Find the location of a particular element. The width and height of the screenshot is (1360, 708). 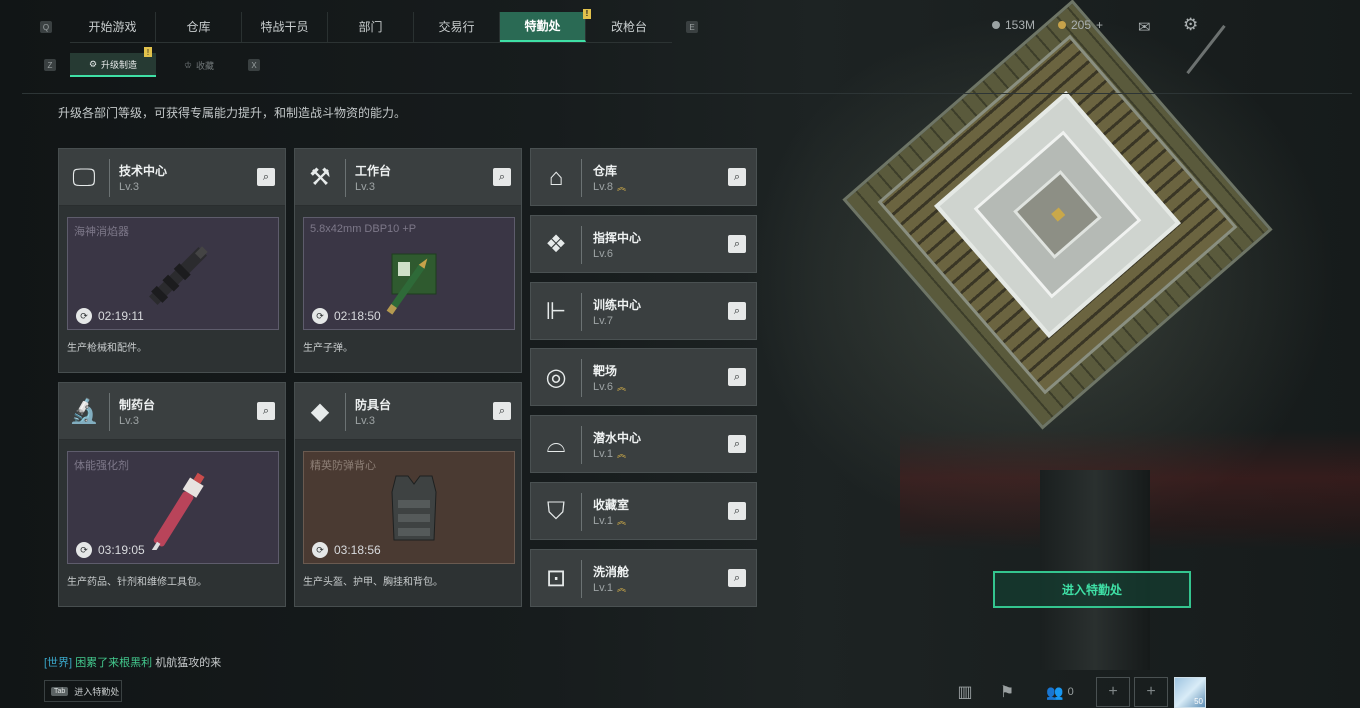

avatar-level: 50 is located at coordinates (1198, 701).